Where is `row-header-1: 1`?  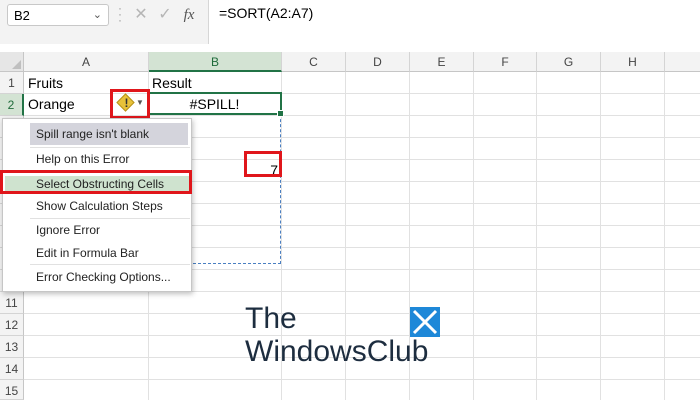 row-header-1: 1 is located at coordinates (12, 83).